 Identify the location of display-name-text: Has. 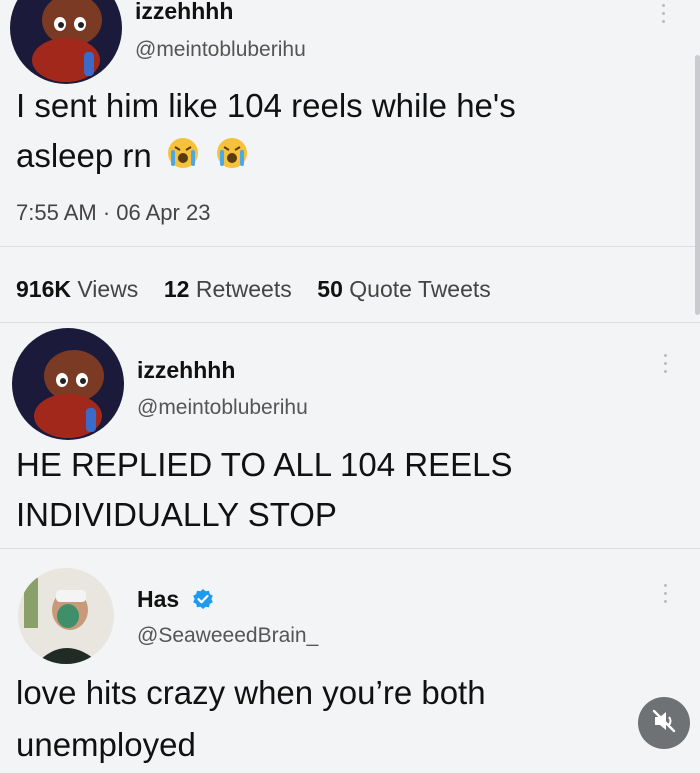
(158, 599).